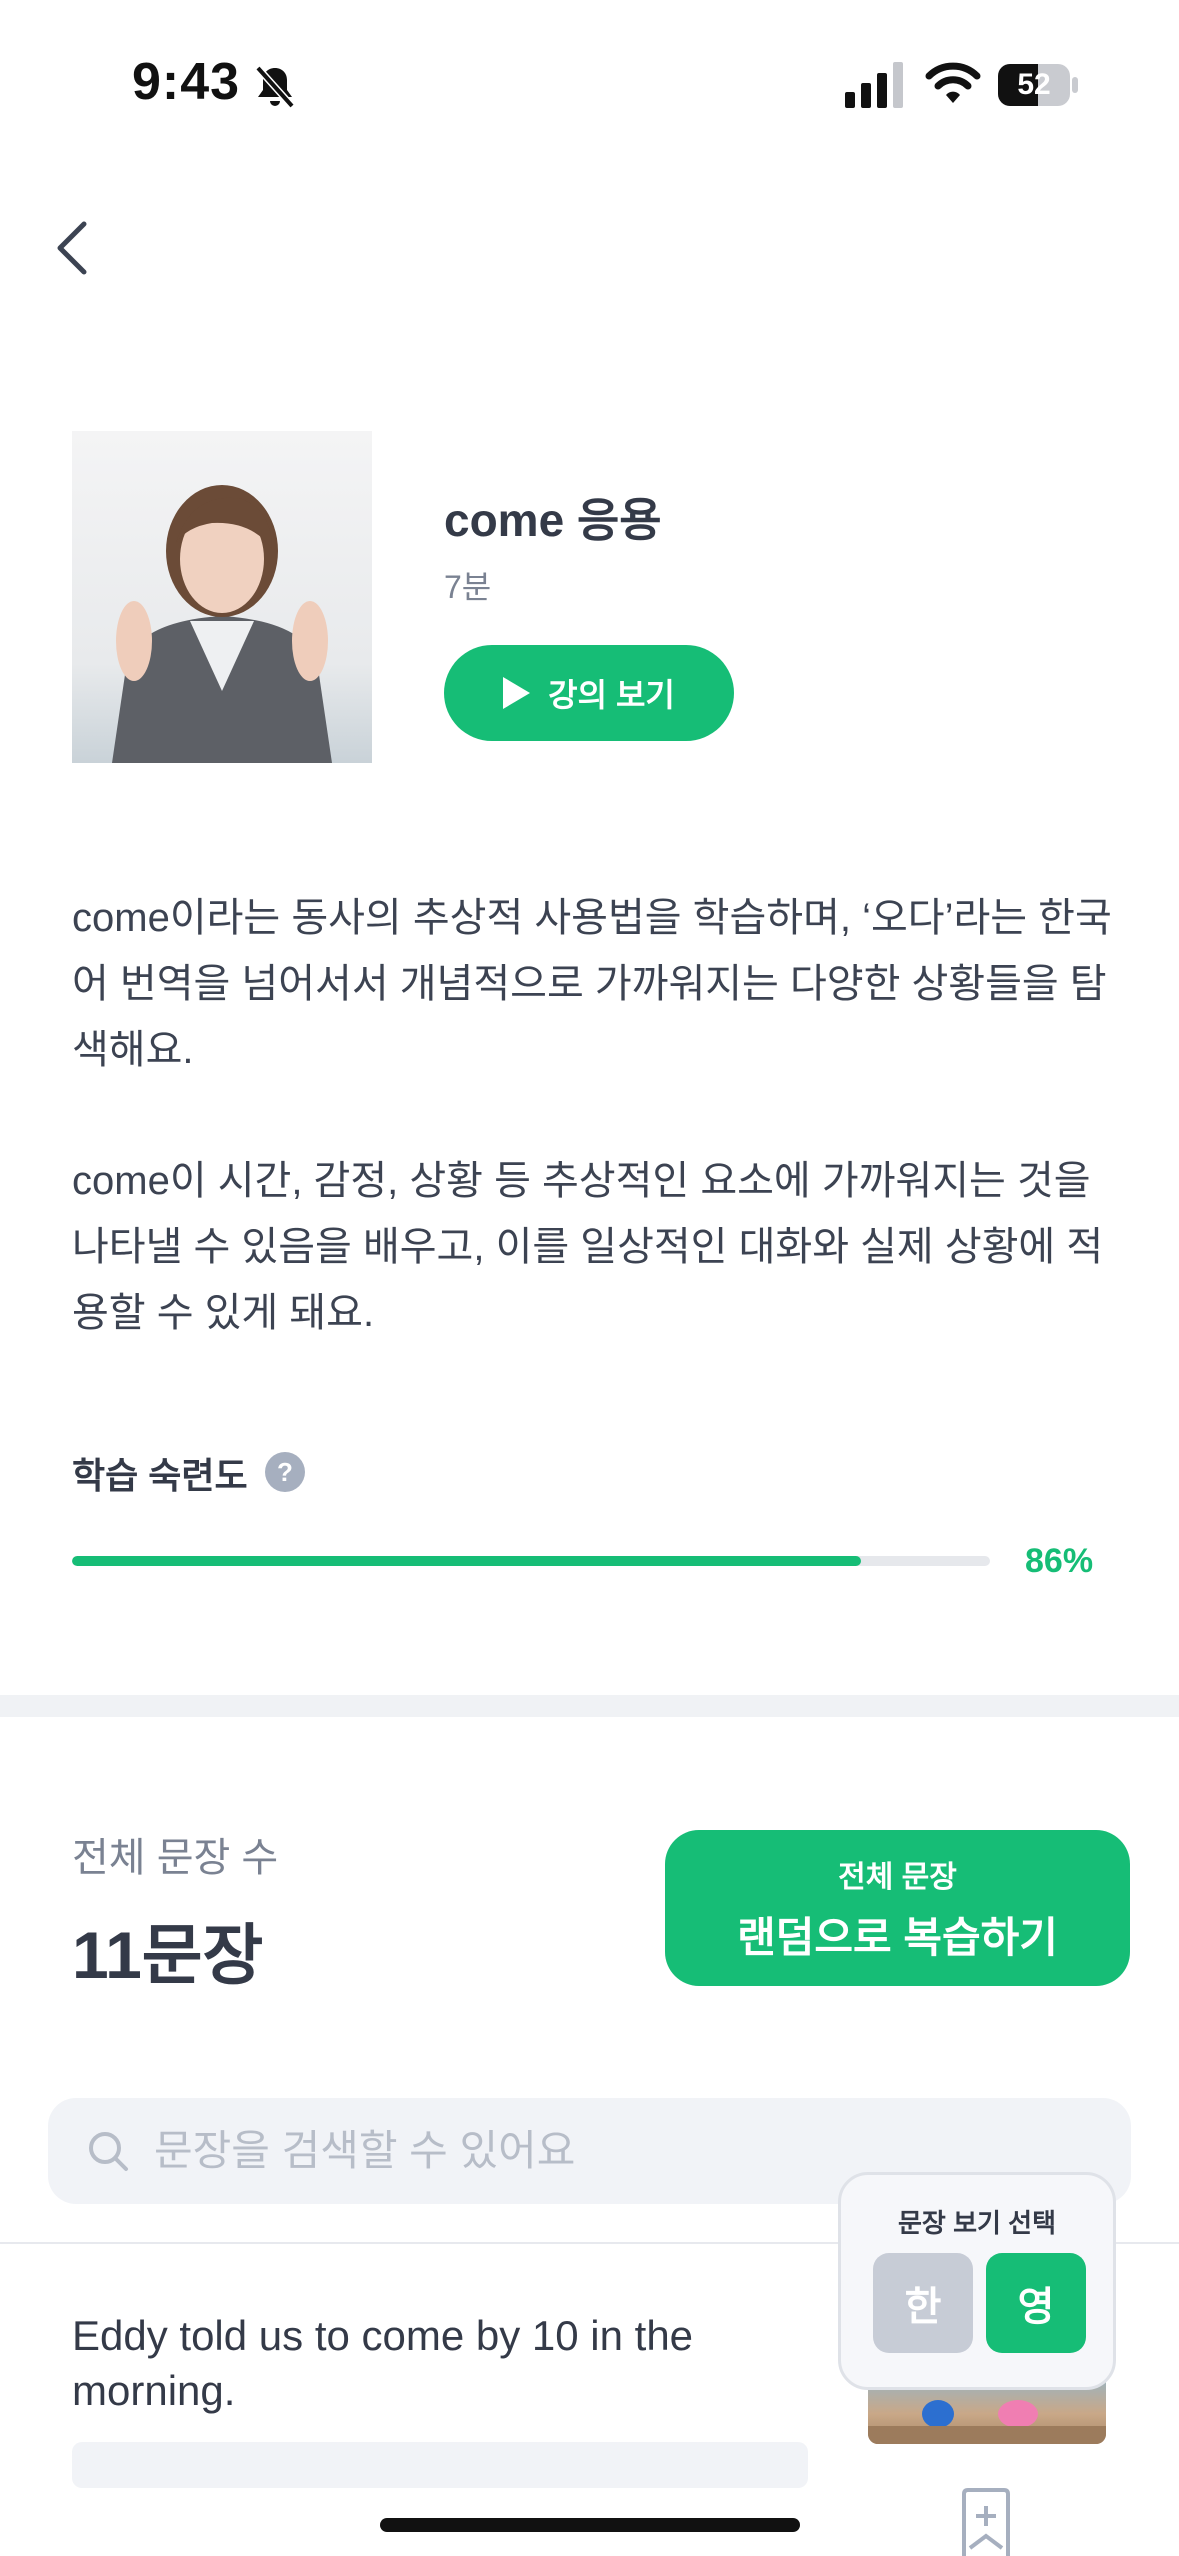 This screenshot has height=2556, width=1179. I want to click on lecture-thumbnail, so click(222, 597).